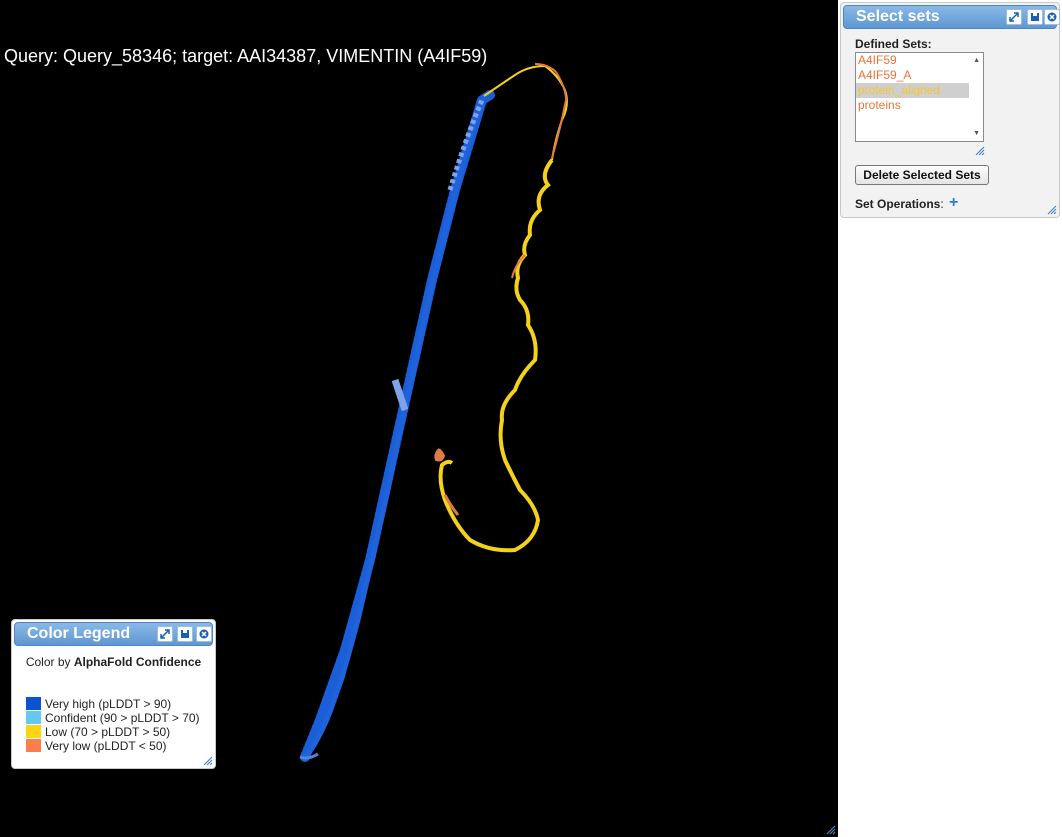 This screenshot has height=837, width=1062. What do you see at coordinates (400, 395) in the screenshot?
I see `helix-light-segment` at bounding box center [400, 395].